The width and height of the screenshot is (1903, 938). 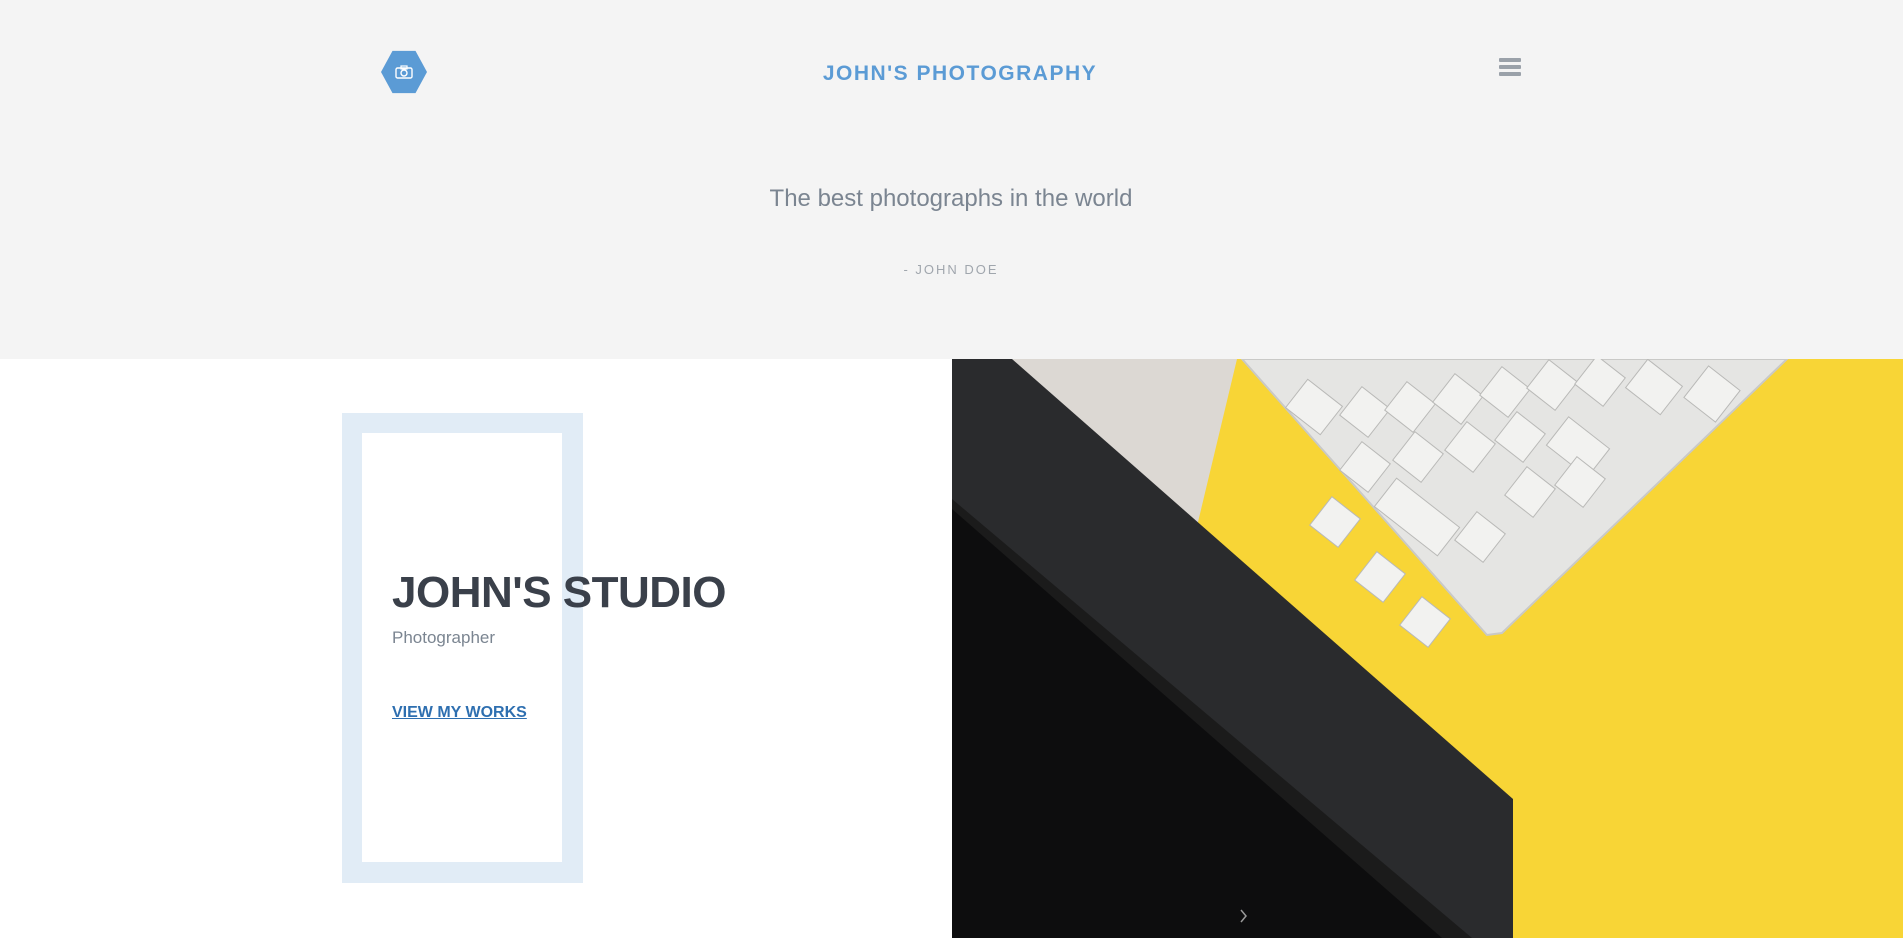 I want to click on view-my-works-link: VIEW MY WORKS, so click(x=459, y=713).